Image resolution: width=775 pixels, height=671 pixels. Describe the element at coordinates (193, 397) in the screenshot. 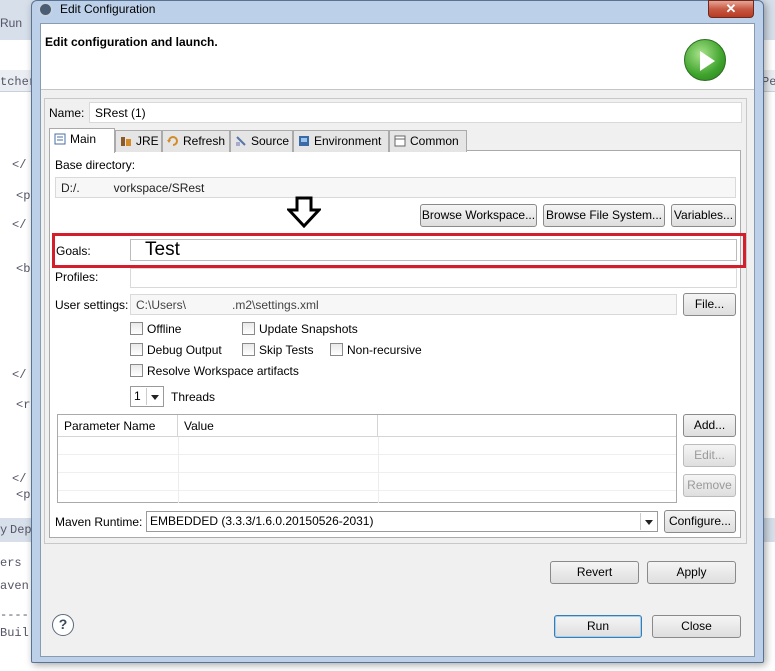

I see `threads-label: Threads` at that location.